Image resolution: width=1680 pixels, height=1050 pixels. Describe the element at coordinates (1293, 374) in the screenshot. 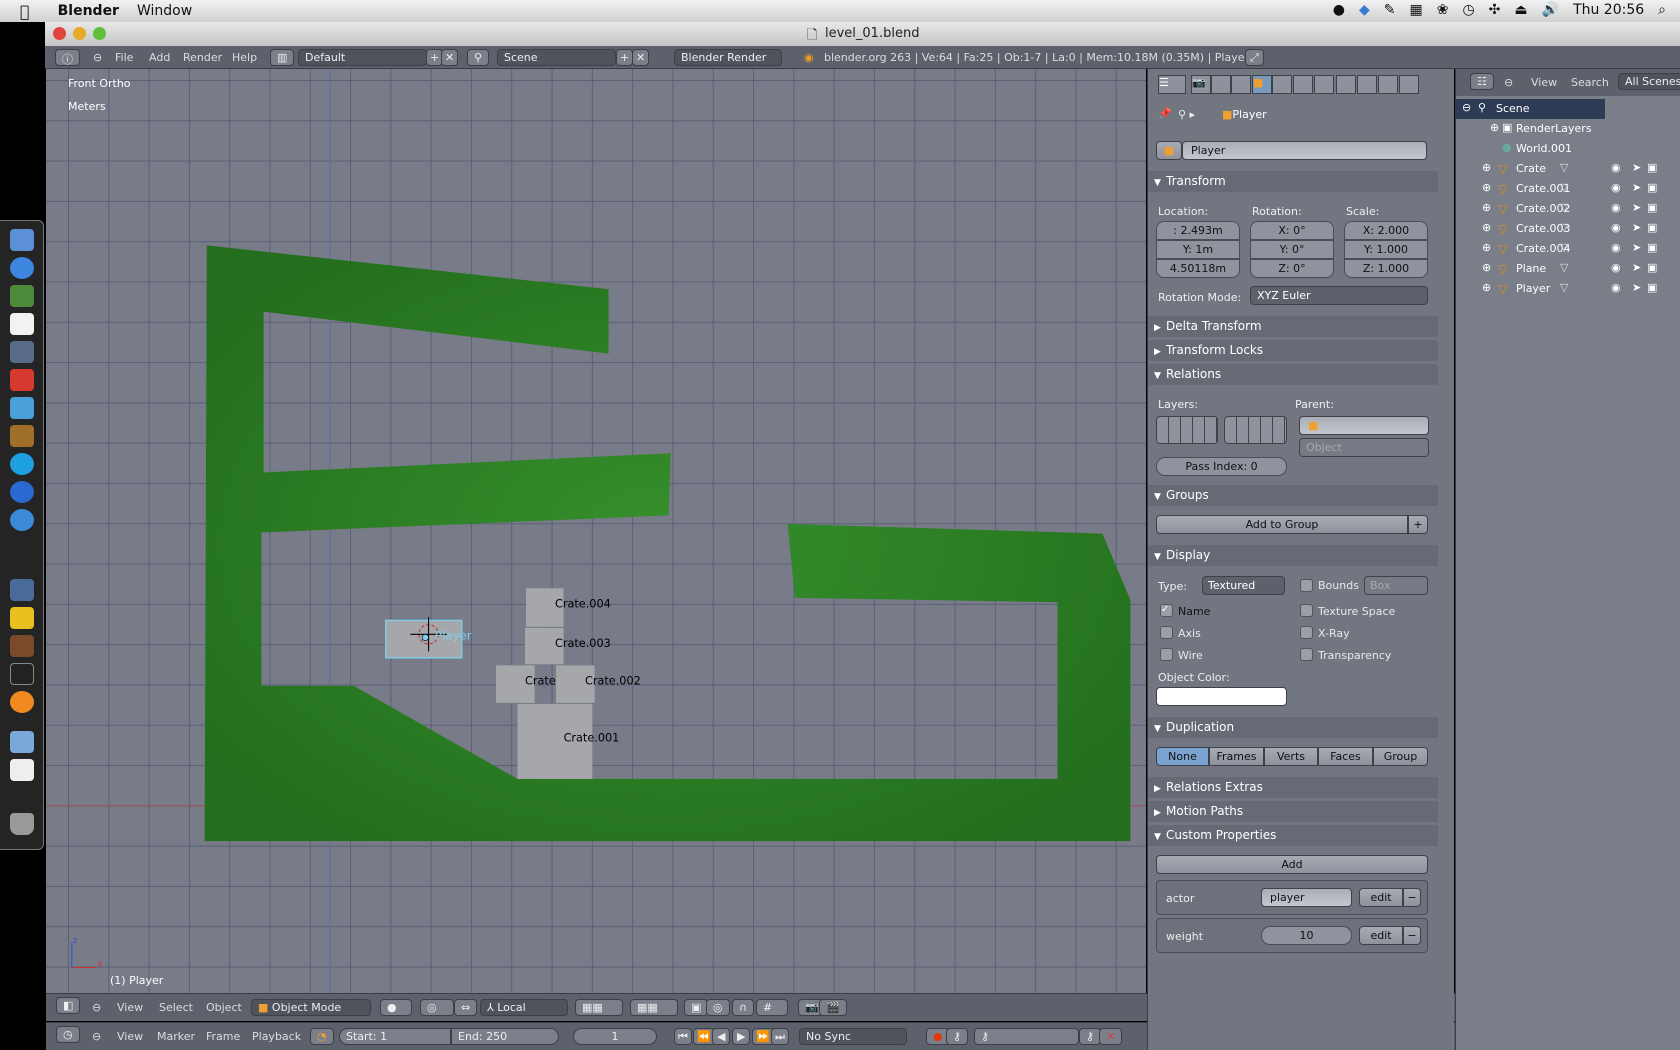

I see `panel-header-relations: ▼ Relations` at that location.